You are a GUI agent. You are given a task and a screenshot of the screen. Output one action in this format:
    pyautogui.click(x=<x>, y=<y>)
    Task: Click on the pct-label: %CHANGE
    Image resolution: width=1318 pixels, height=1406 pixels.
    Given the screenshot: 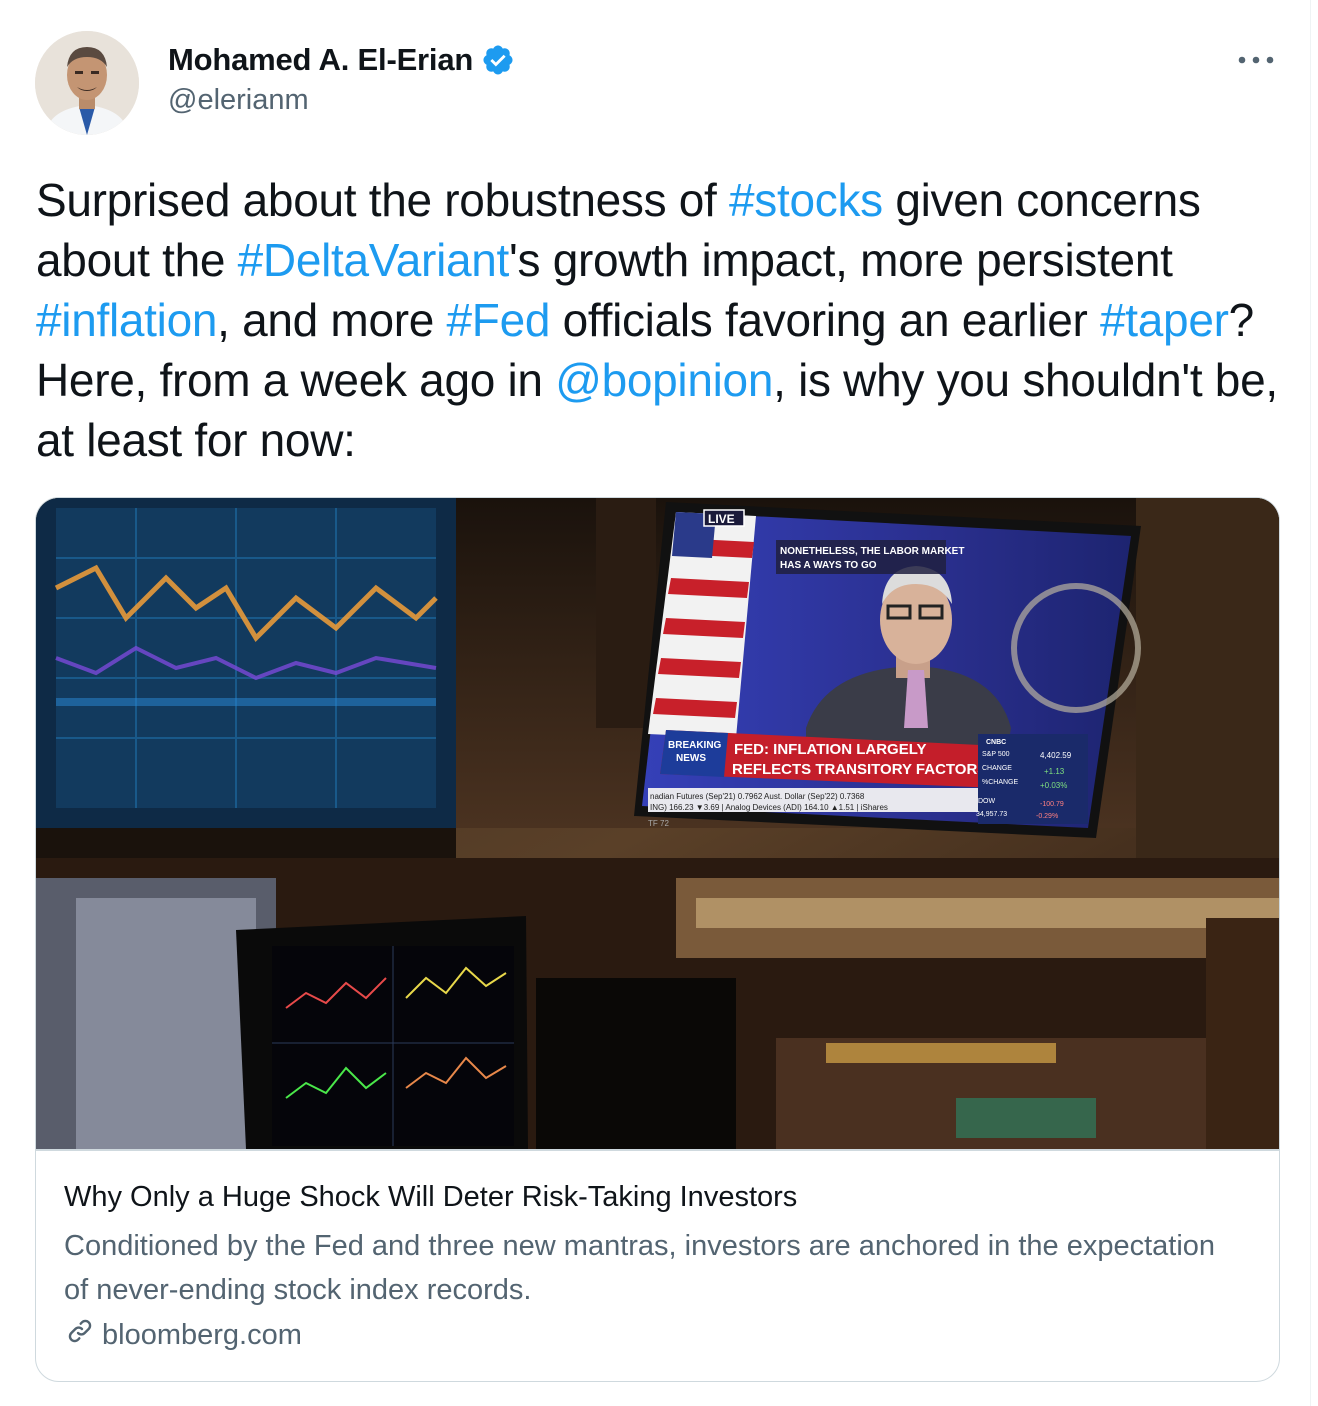 What is the action you would take?
    pyautogui.click(x=1000, y=782)
    